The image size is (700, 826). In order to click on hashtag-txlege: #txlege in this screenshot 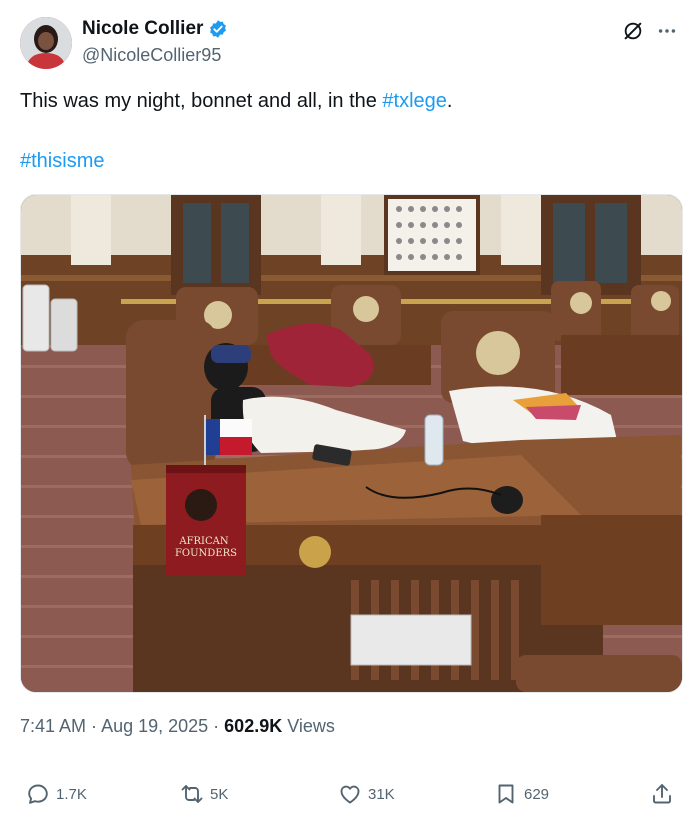, I will do `click(414, 101)`.